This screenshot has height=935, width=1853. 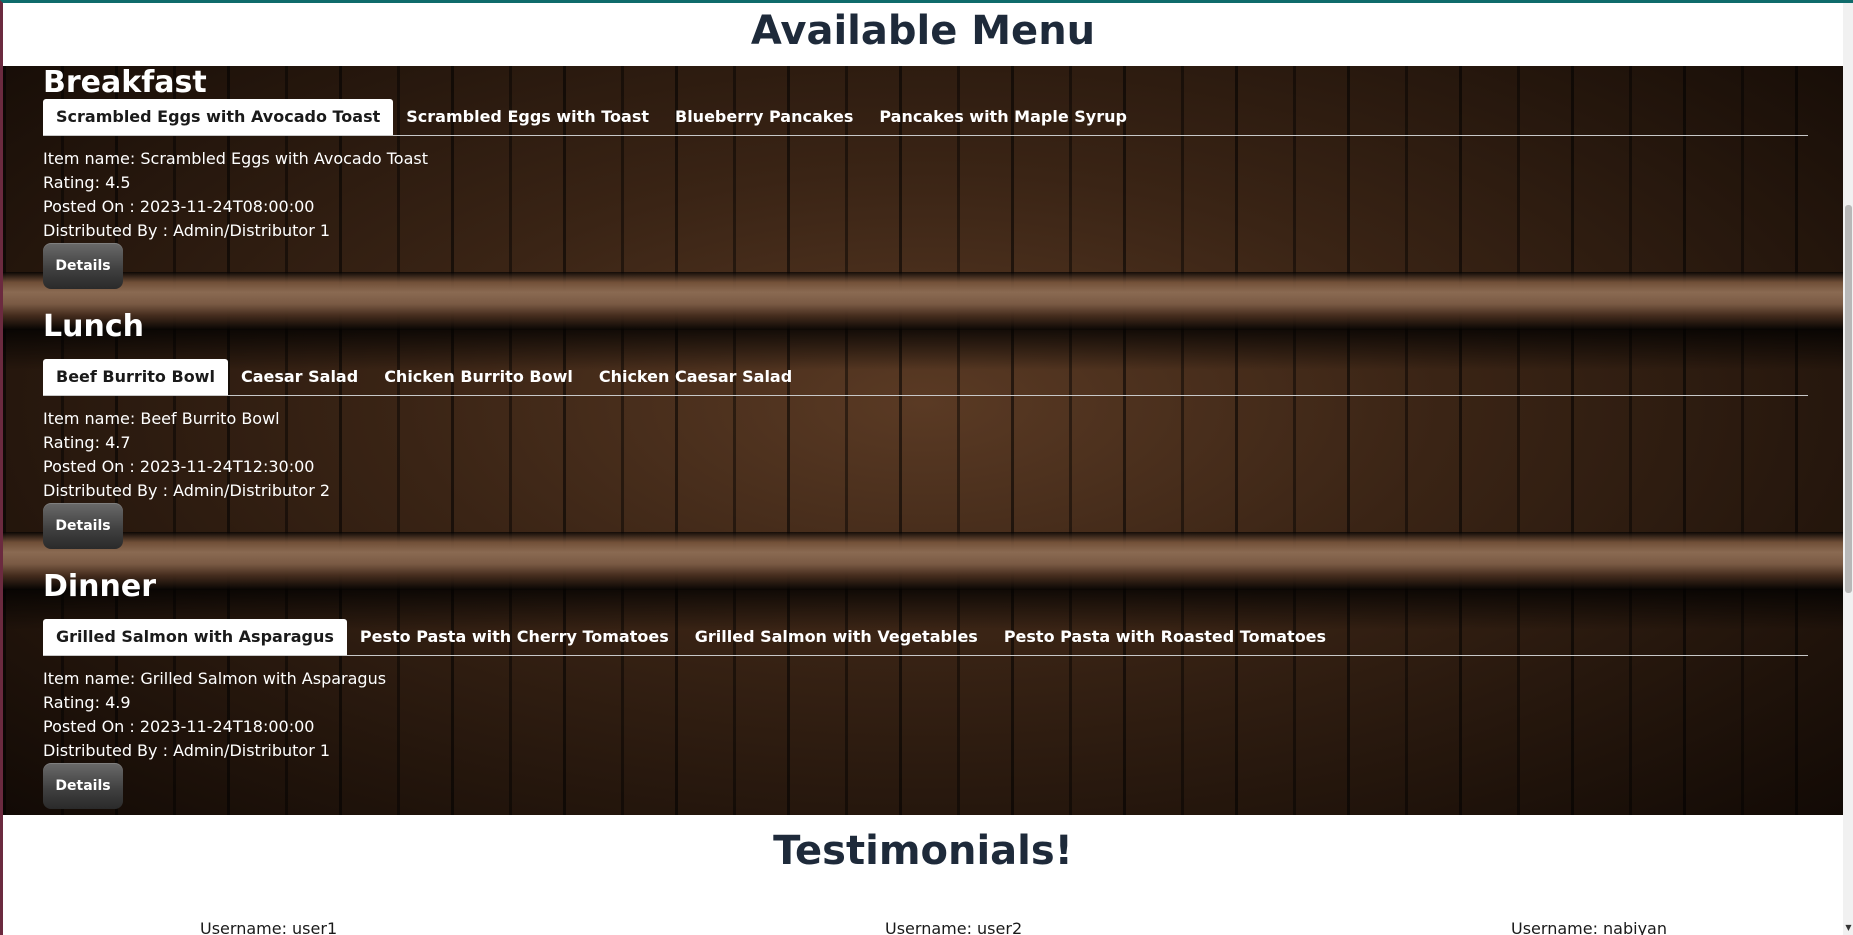 I want to click on testimonial-username: Username: user2, so click(x=954, y=927).